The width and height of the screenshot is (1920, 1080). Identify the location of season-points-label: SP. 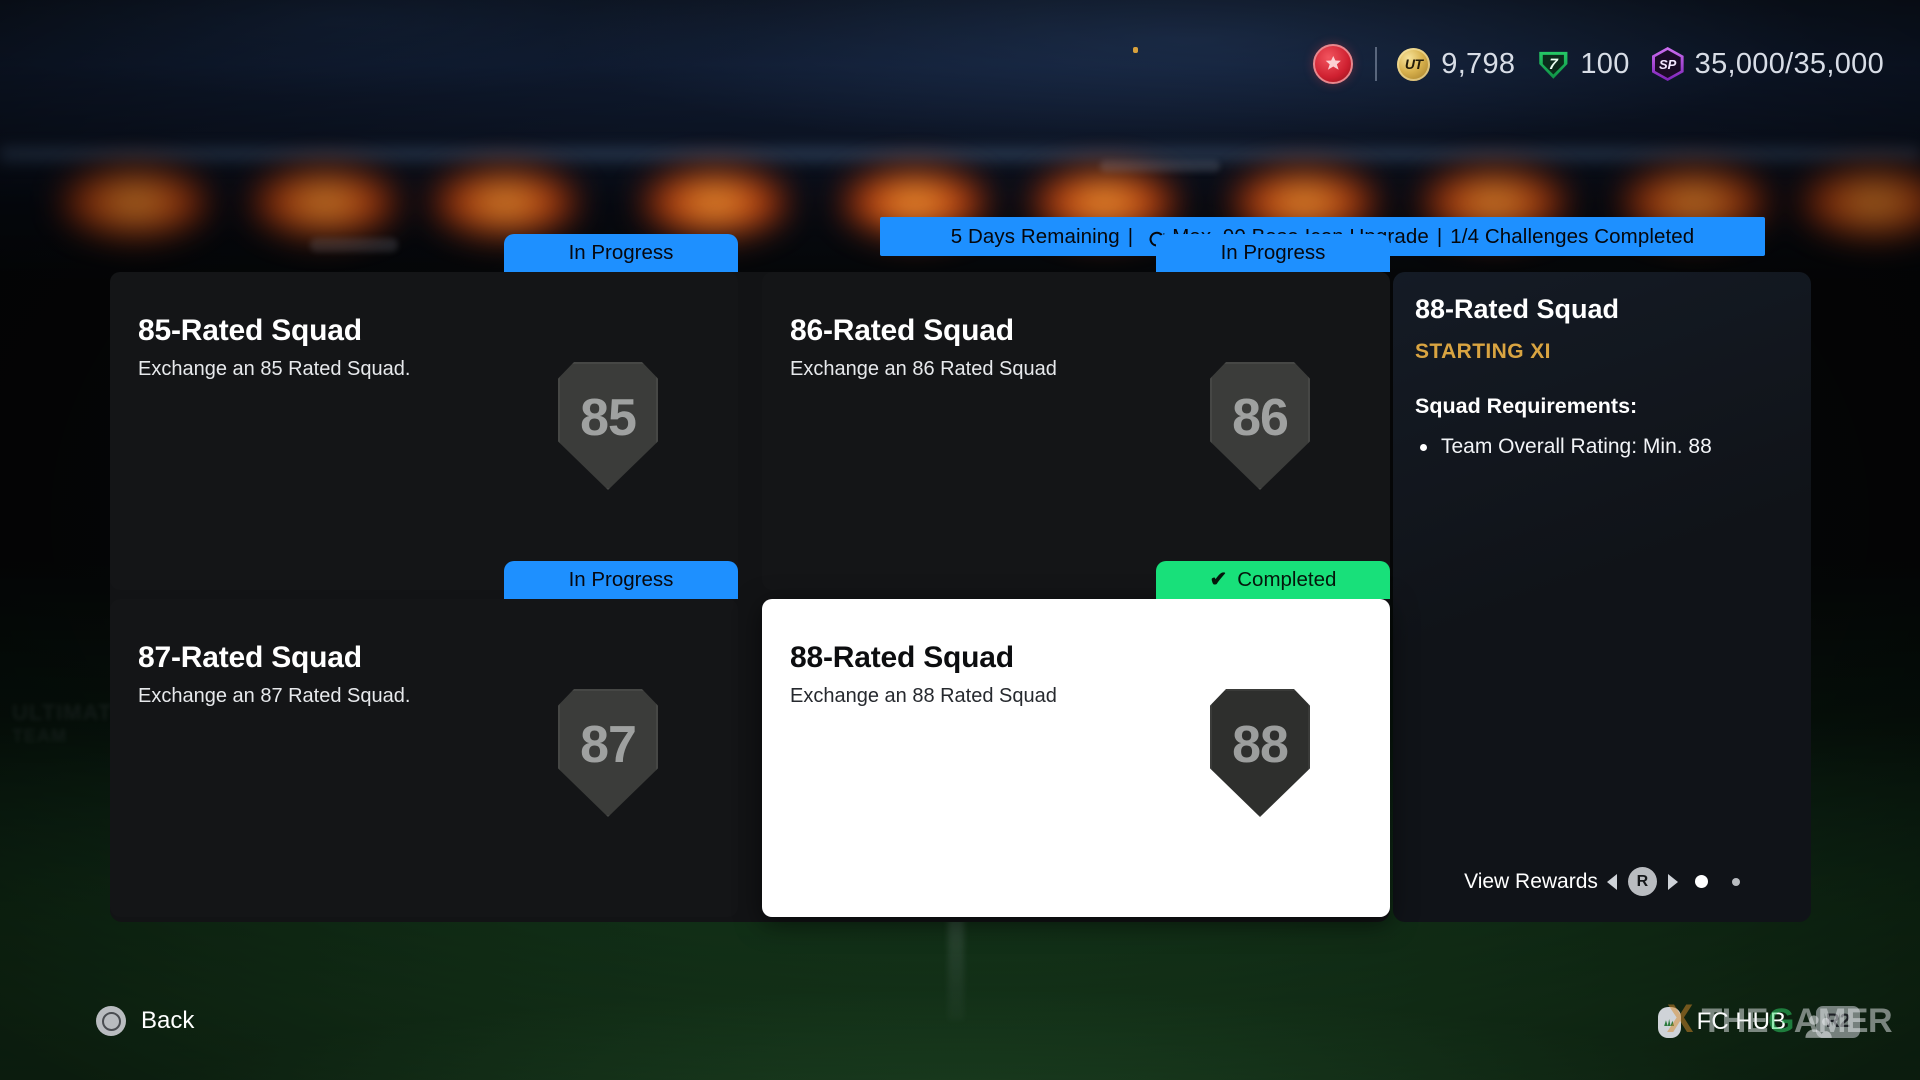
(1667, 64).